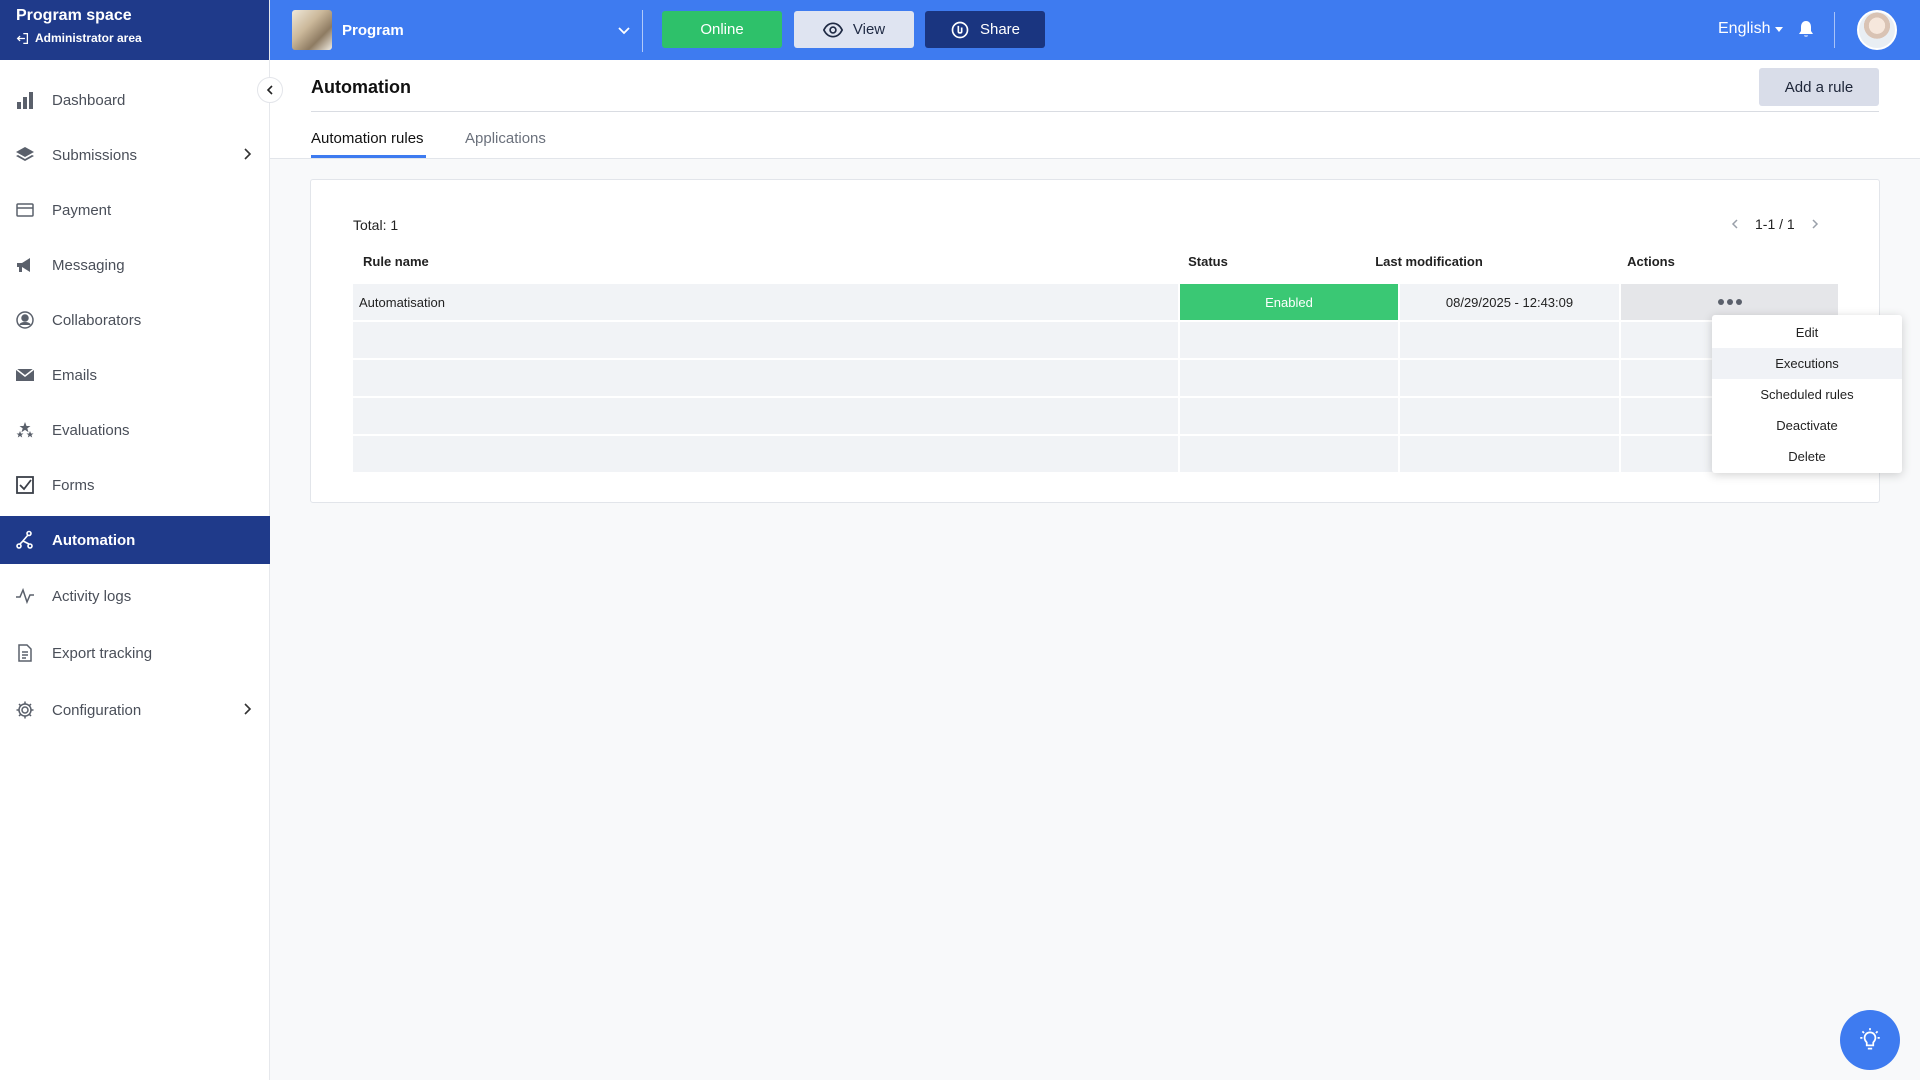 The image size is (1920, 1080). Describe the element at coordinates (1807, 456) in the screenshot. I see `menu-item-delete: Delete` at that location.